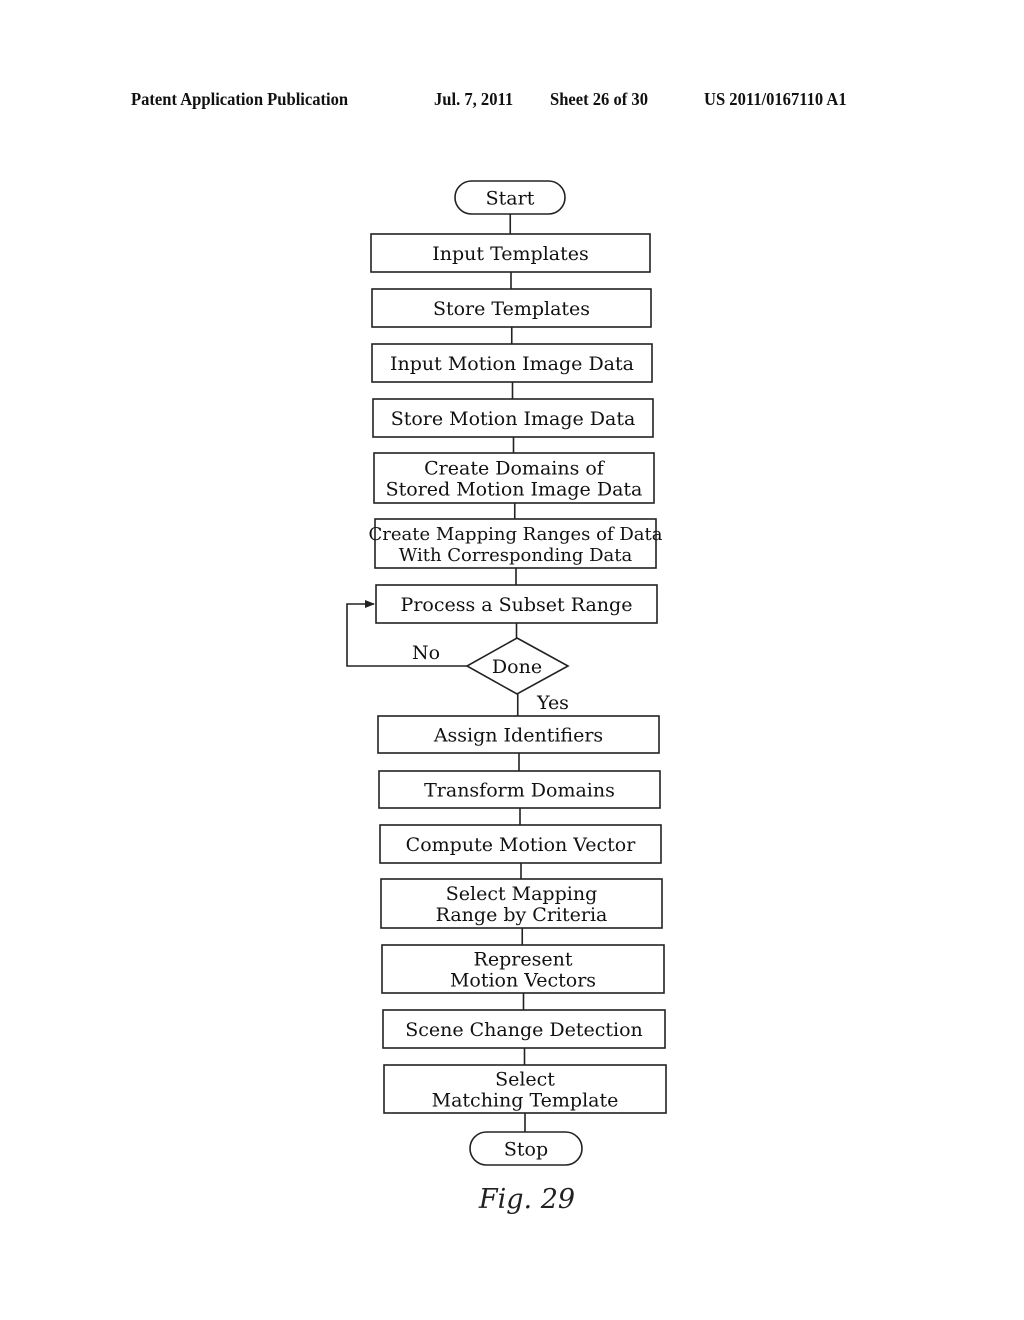 This screenshot has width=1024, height=1320. What do you see at coordinates (426, 653) in the screenshot?
I see `no-label: No` at bounding box center [426, 653].